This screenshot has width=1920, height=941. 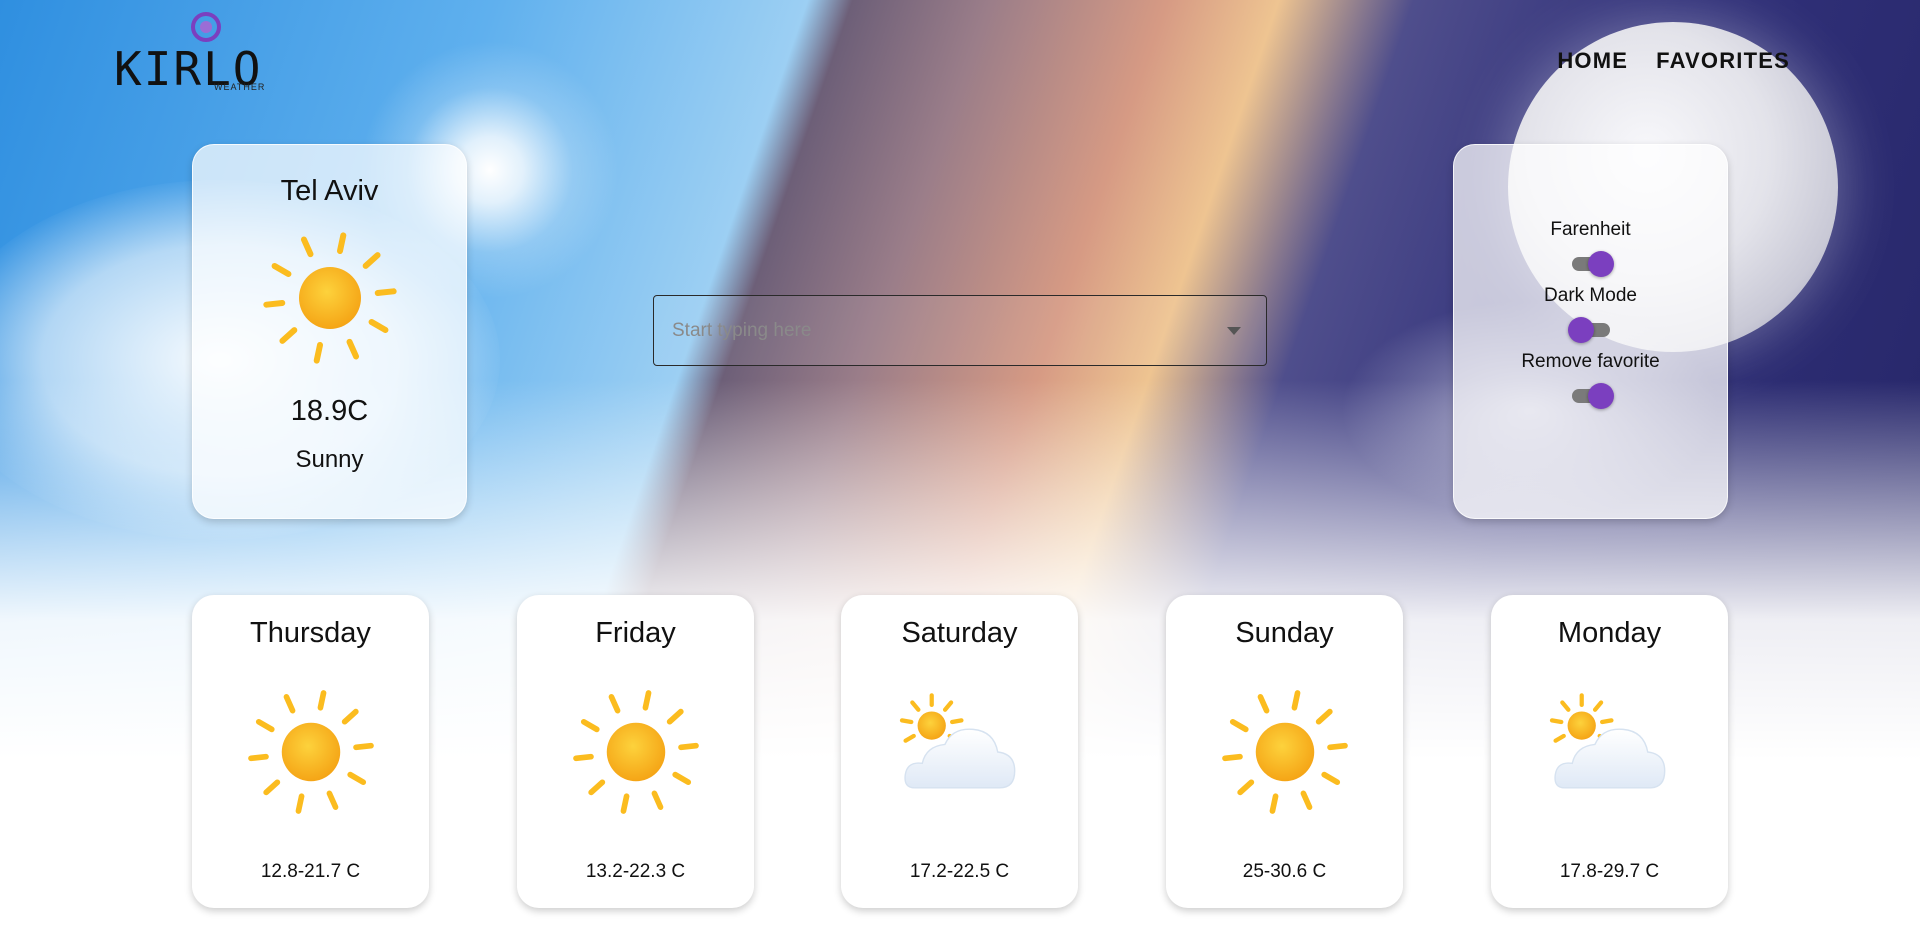 I want to click on forecast-temperature-range: 13.2-22.3 C, so click(x=635, y=871).